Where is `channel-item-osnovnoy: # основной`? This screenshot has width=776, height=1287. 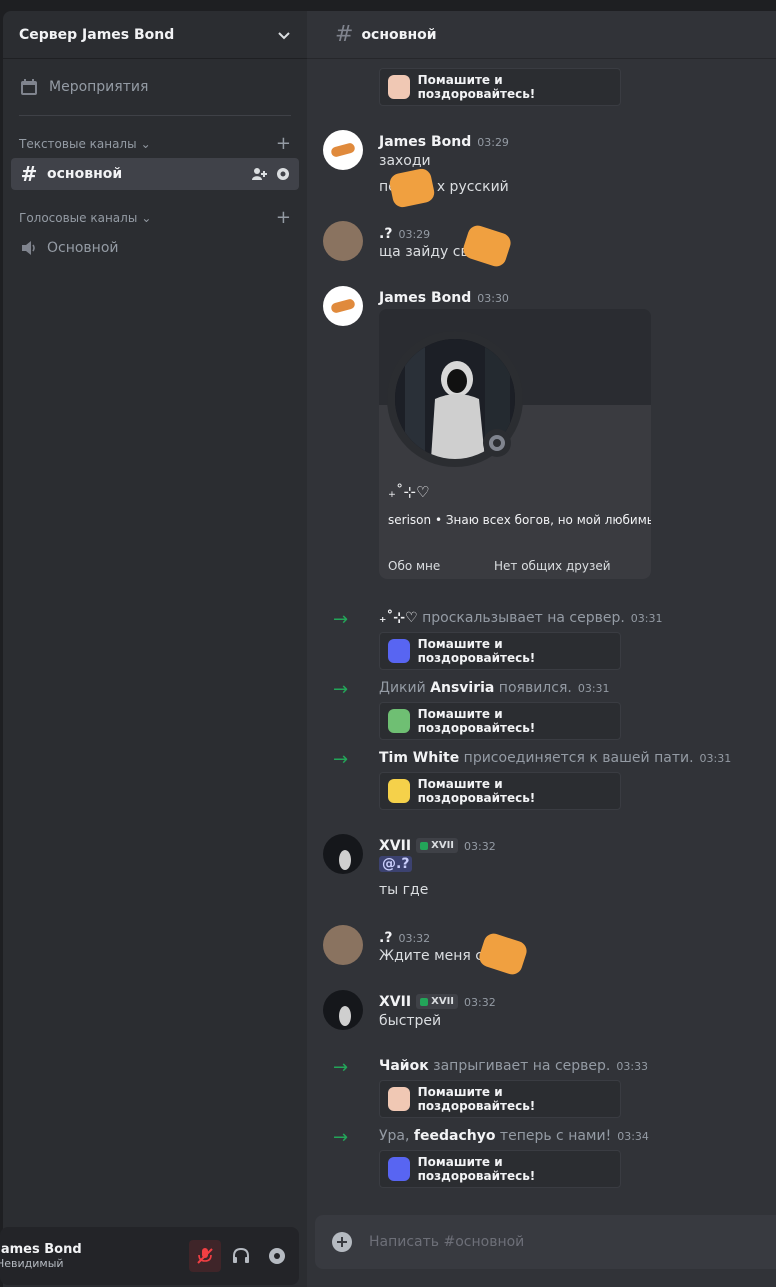
channel-item-osnovnoy: # основной is located at coordinates (155, 174).